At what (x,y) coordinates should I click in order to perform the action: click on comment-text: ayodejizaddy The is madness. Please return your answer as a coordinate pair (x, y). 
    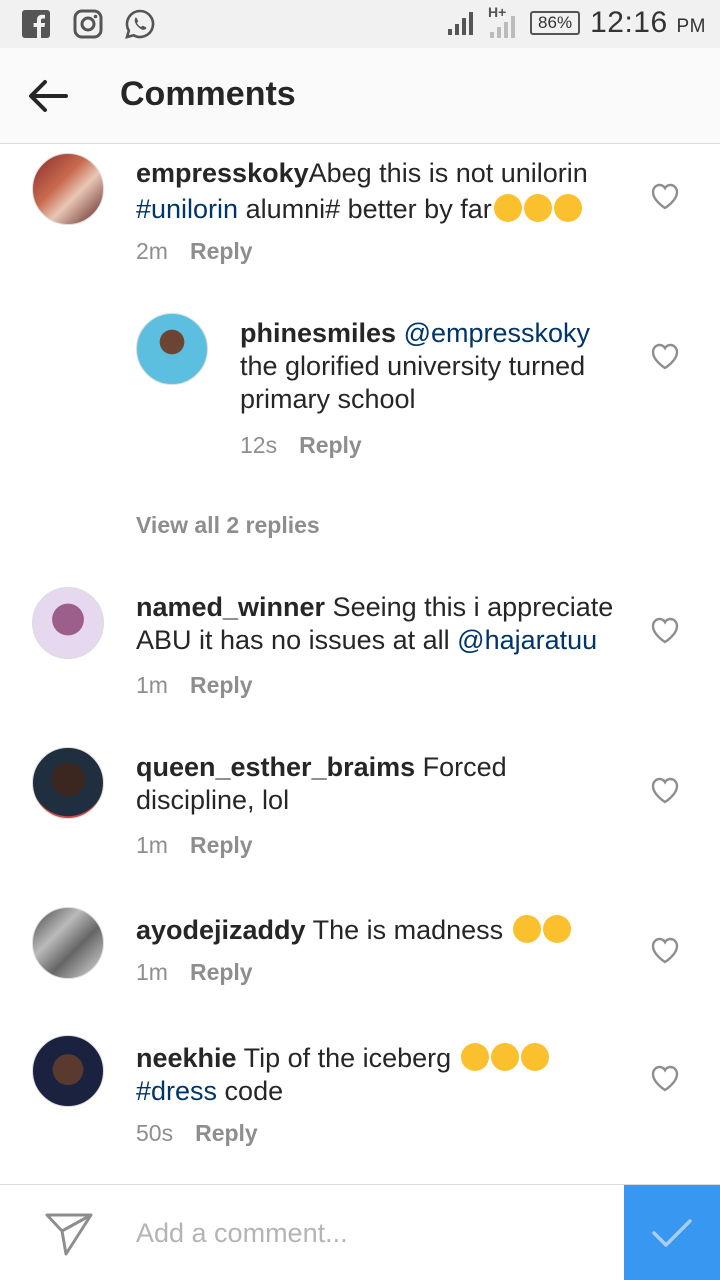
    Looking at the image, I should click on (381, 929).